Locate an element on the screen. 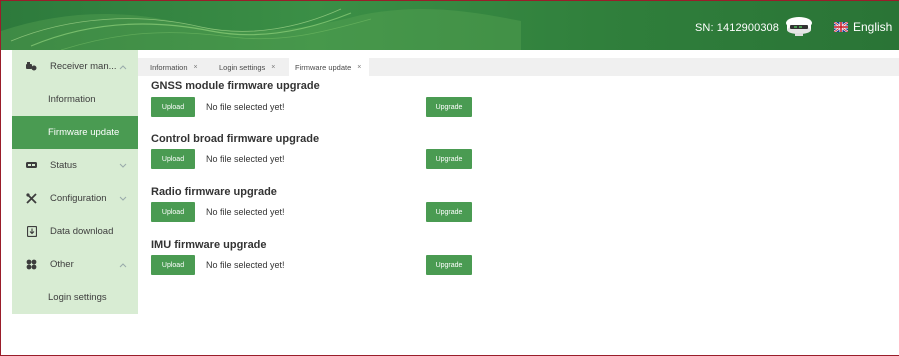  sidebar-item-configuration: Configuration is located at coordinates (75, 198).